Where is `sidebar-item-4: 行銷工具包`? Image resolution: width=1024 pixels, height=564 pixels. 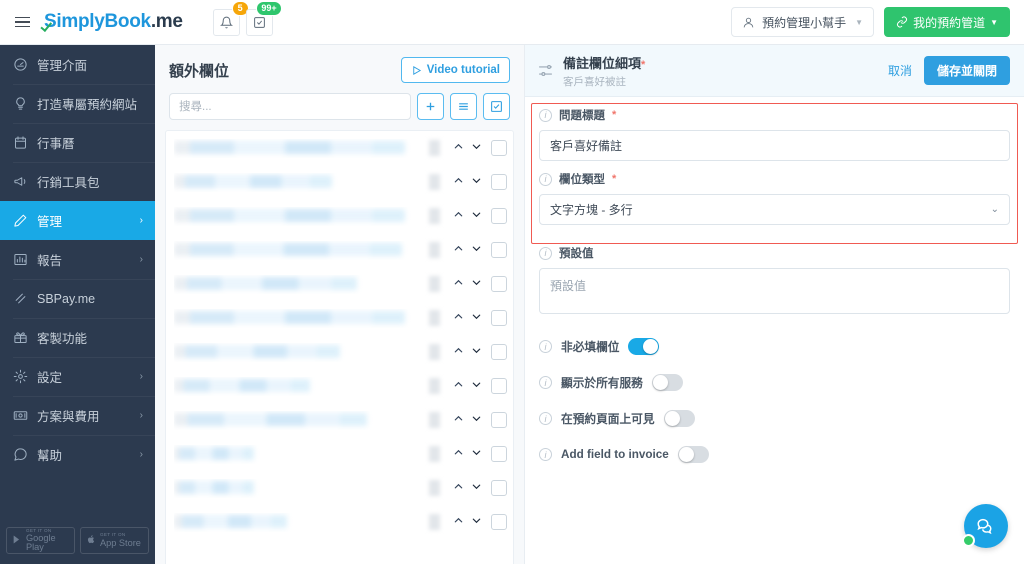
sidebar-item-4: 行銷工具包 is located at coordinates (77, 181).